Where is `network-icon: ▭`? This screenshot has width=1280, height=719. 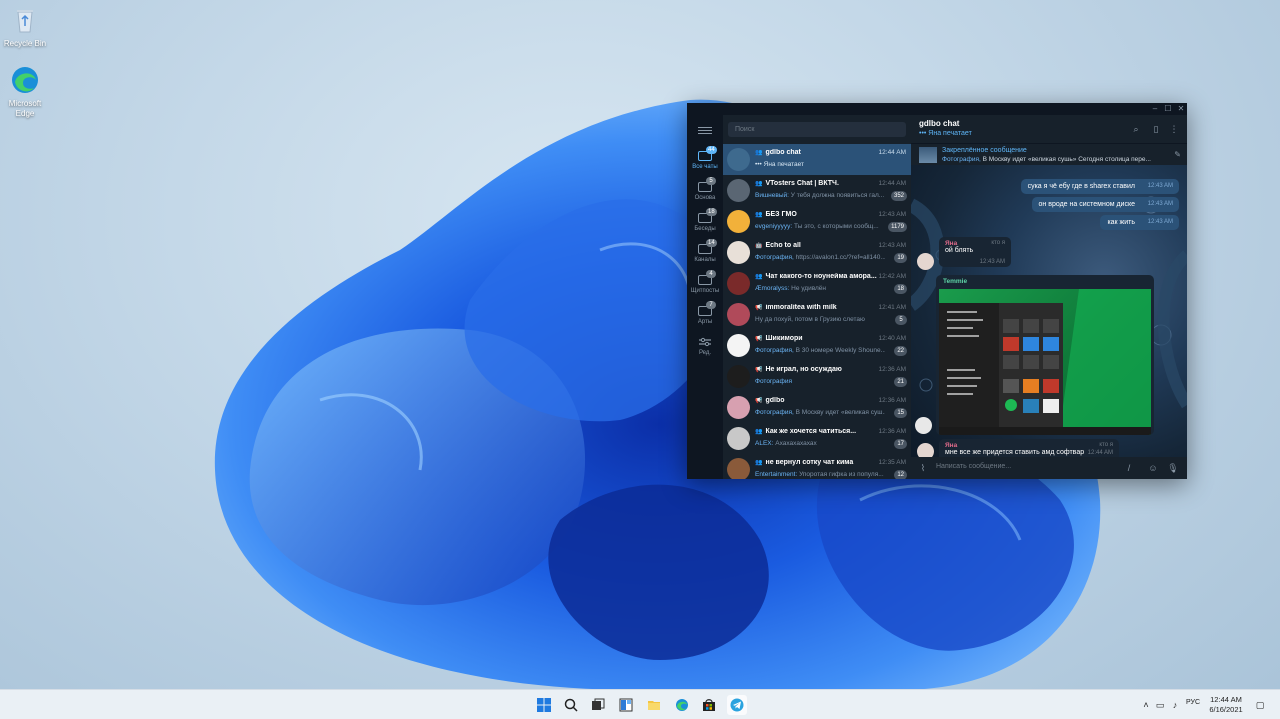
network-icon: ▭ is located at coordinates (1160, 705).